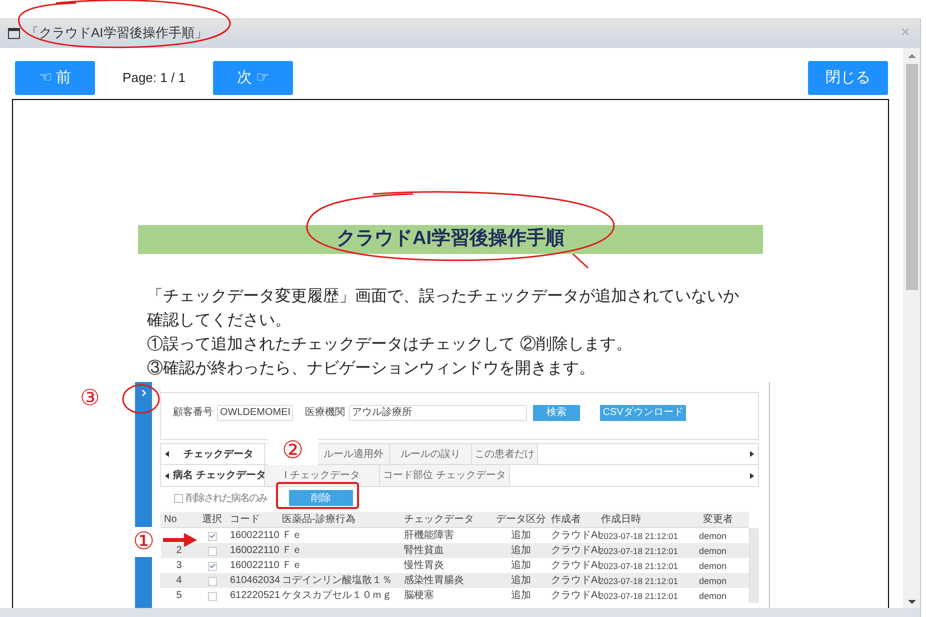 The image size is (926, 617). Describe the element at coordinates (438, 413) in the screenshot. I see `text-field: アウル診療所` at that location.